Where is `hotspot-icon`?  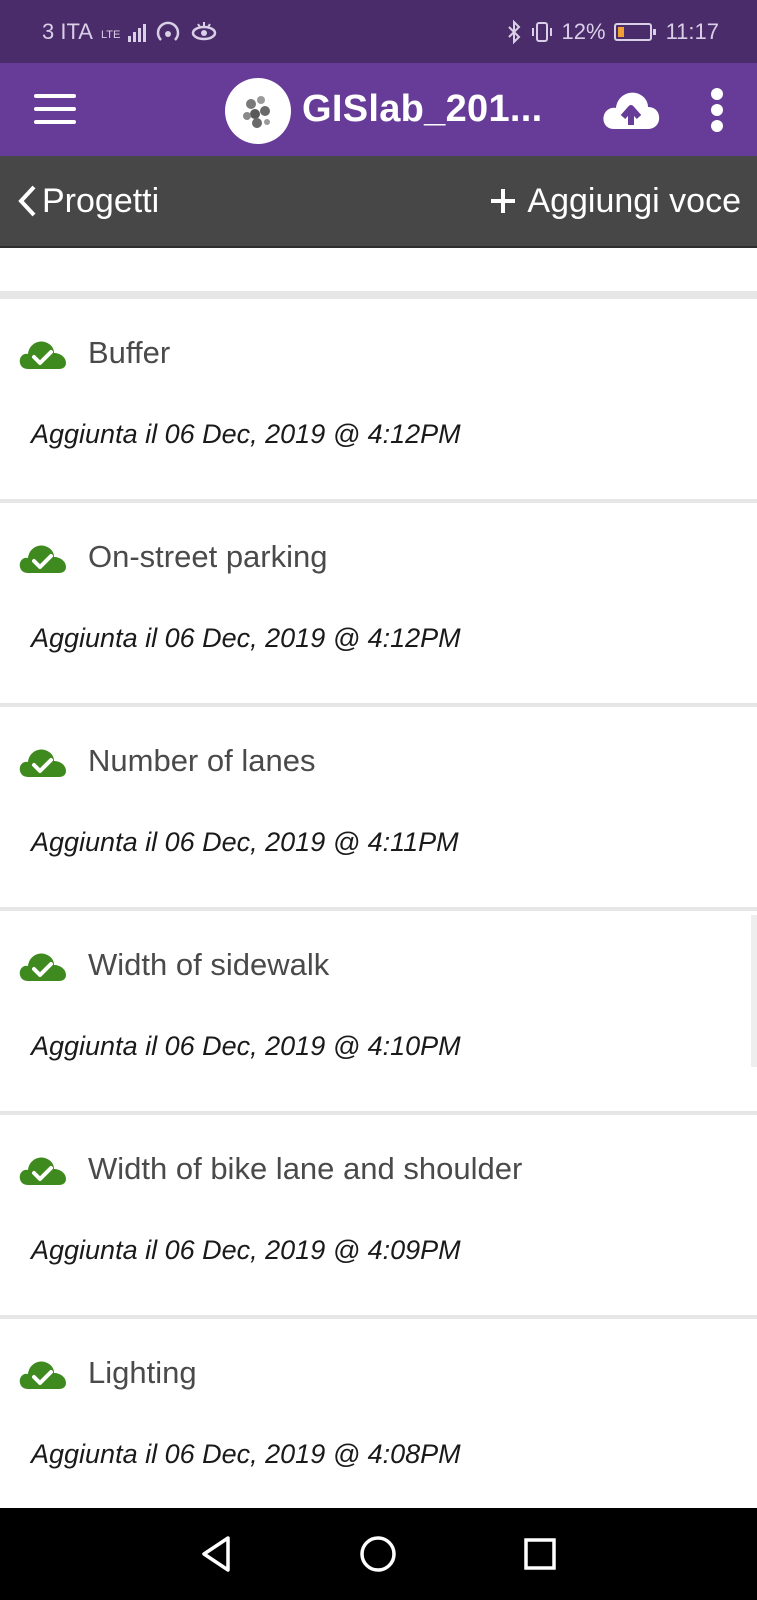 hotspot-icon is located at coordinates (168, 31).